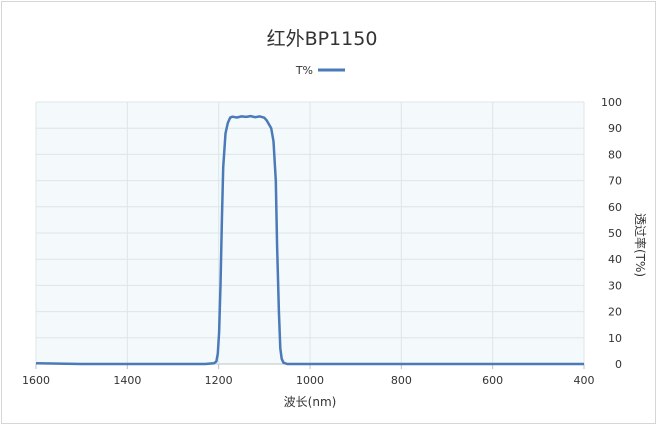 The height and width of the screenshot is (426, 658). I want to click on x-tick-label: 600, so click(492, 380).